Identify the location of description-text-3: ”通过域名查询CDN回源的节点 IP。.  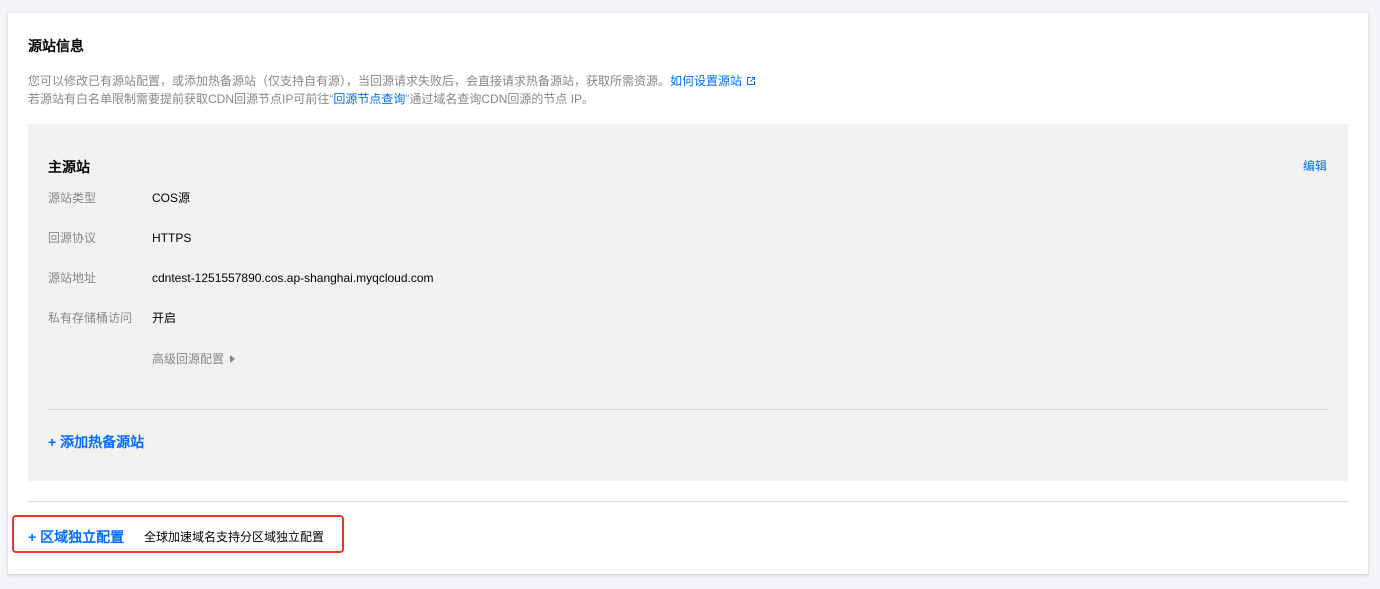
(500, 99).